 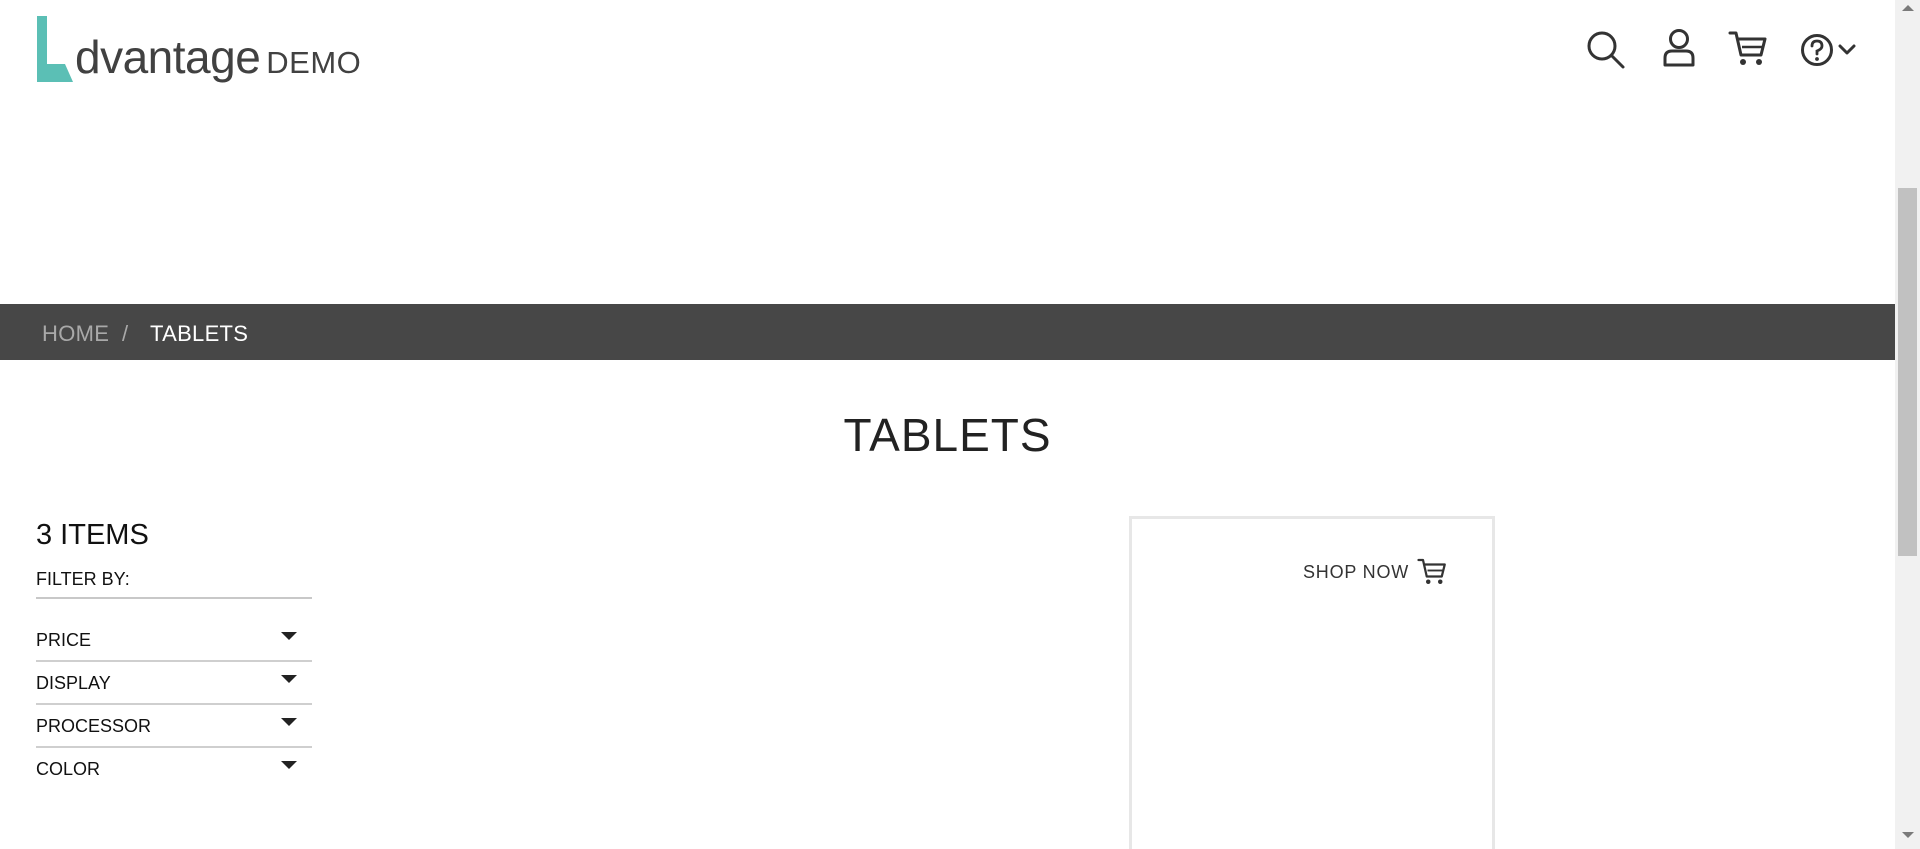 I want to click on shop-now-button: SHOP NOW, so click(x=1375, y=572).